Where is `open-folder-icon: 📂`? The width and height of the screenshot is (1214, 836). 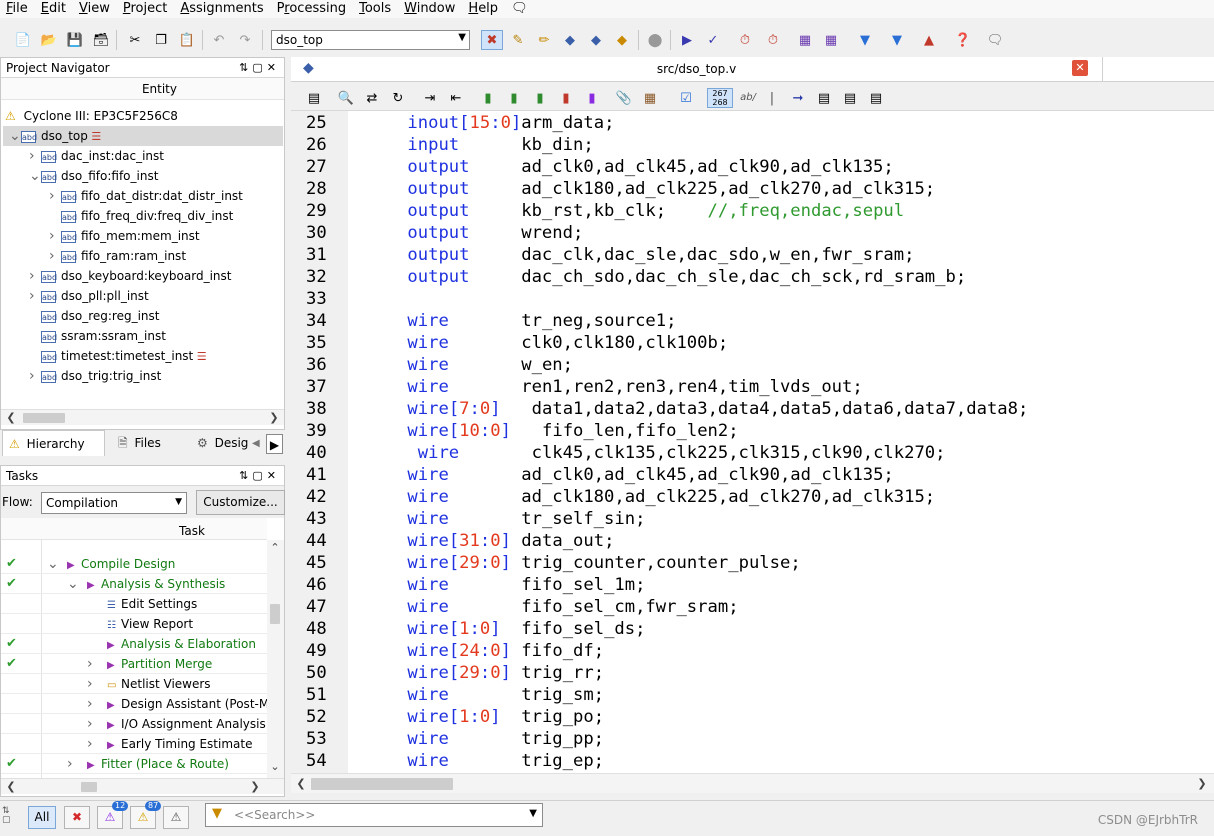
open-folder-icon: 📂 is located at coordinates (49, 40).